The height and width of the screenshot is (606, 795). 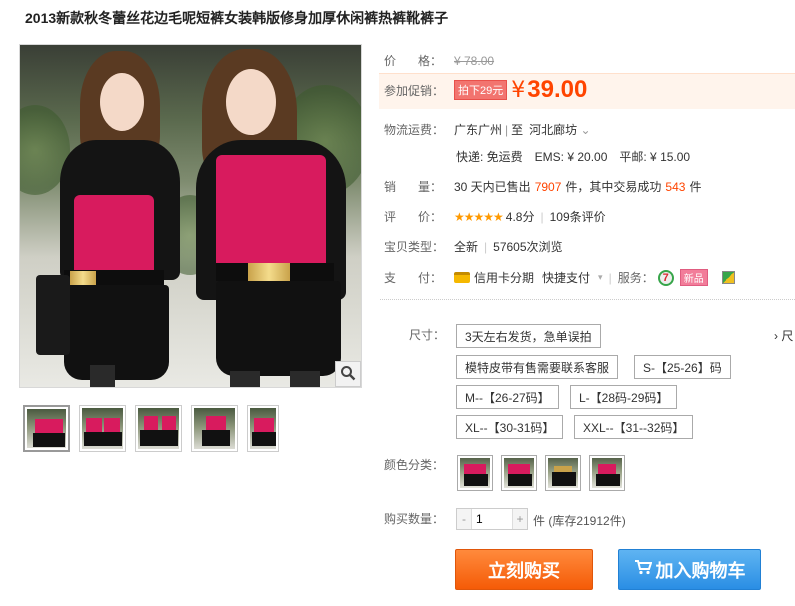 What do you see at coordinates (579, 521) in the screenshot?
I see `stock-info: 件 (库存21912件)` at bounding box center [579, 521].